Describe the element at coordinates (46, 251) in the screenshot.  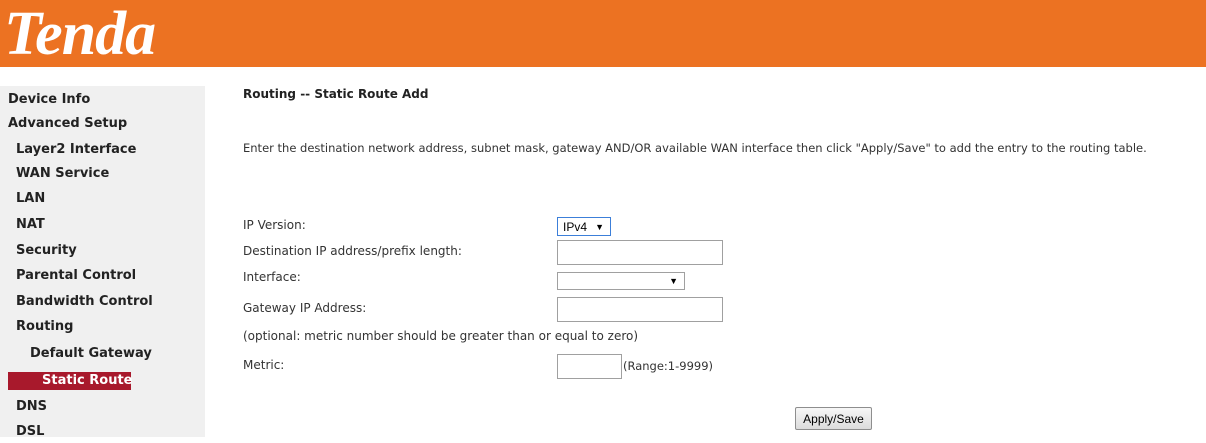
I see `sidebar-item-security: Security` at that location.